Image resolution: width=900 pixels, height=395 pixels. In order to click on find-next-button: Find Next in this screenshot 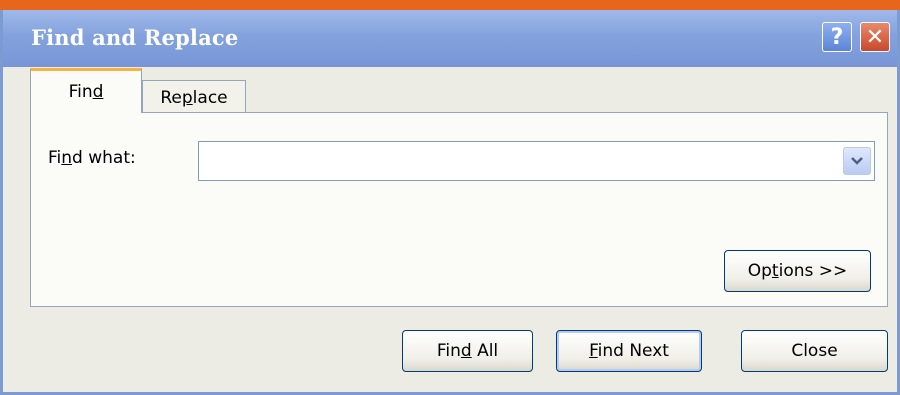, I will do `click(629, 351)`.